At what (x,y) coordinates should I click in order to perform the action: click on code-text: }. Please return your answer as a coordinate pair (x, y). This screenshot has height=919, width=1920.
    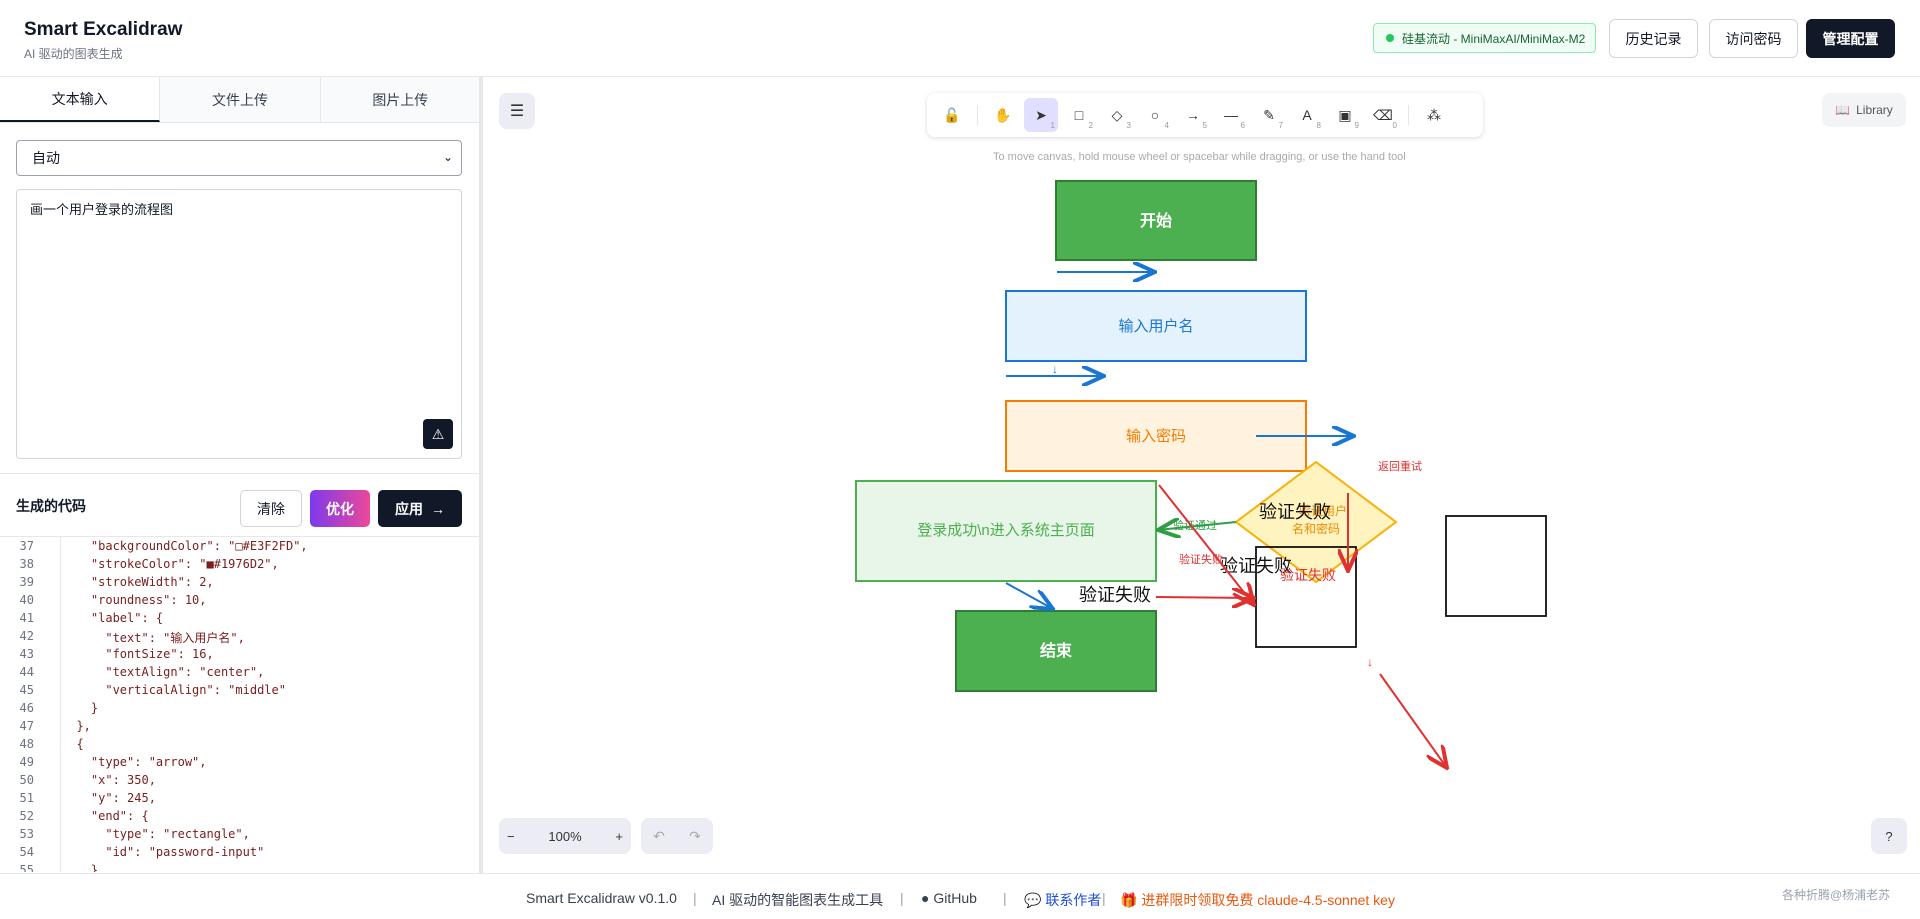
    Looking at the image, I should click on (80, 867).